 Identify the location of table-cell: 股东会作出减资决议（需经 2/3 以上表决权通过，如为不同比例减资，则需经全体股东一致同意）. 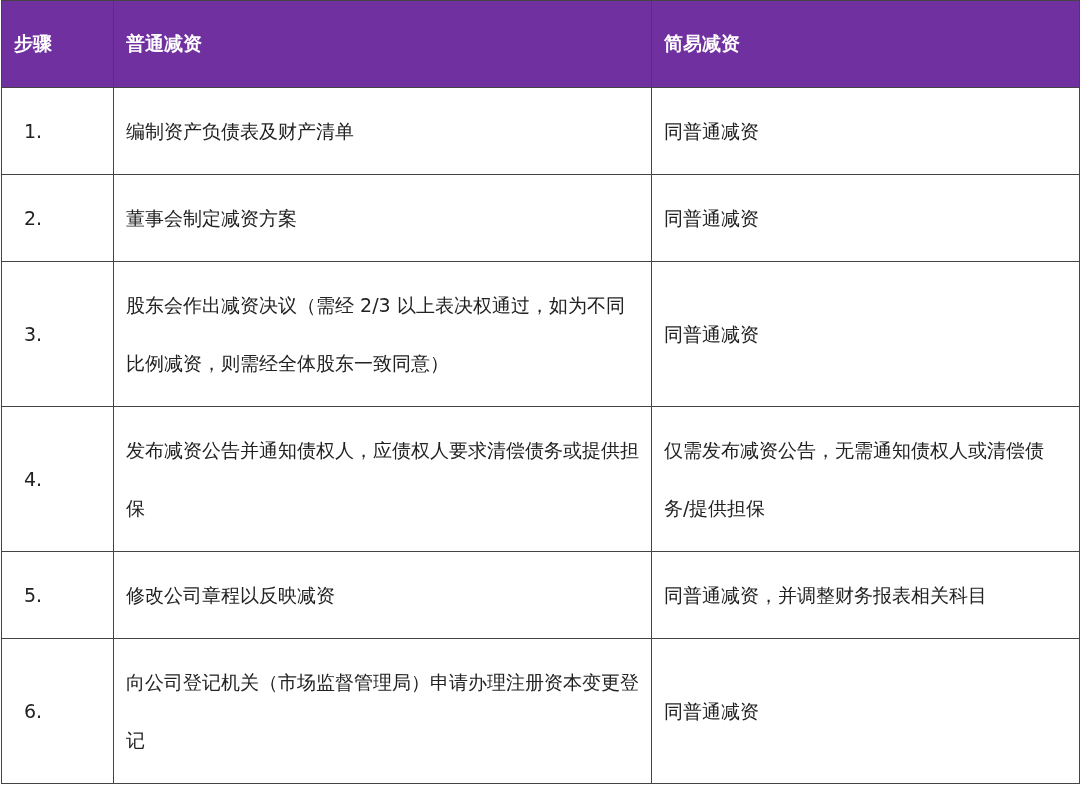
(382, 334).